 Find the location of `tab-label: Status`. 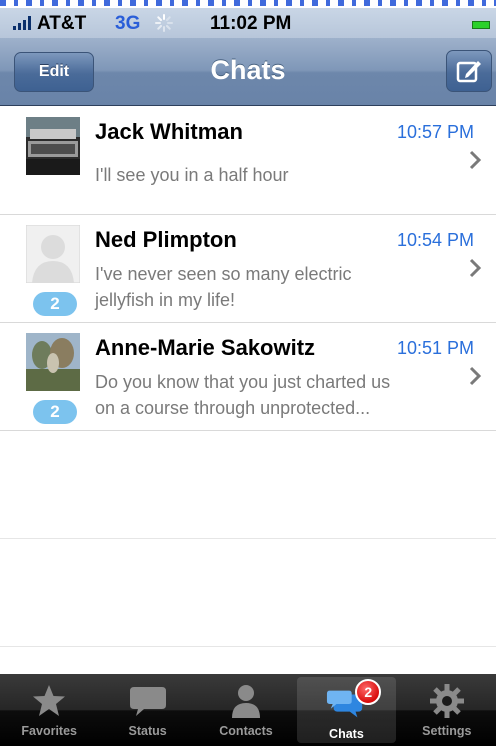

tab-label: Status is located at coordinates (147, 731).